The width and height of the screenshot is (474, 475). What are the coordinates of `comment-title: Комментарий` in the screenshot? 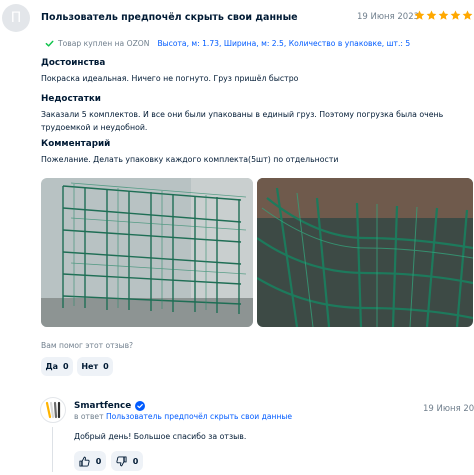 It's located at (76, 144).